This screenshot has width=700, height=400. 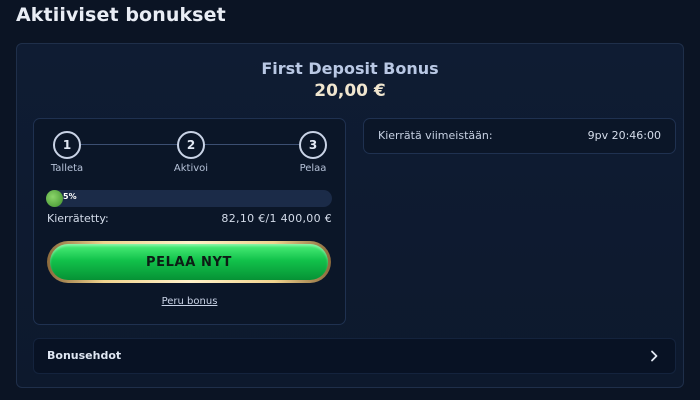 I want to click on wagered-label: Kierrätetty:, so click(x=78, y=218).